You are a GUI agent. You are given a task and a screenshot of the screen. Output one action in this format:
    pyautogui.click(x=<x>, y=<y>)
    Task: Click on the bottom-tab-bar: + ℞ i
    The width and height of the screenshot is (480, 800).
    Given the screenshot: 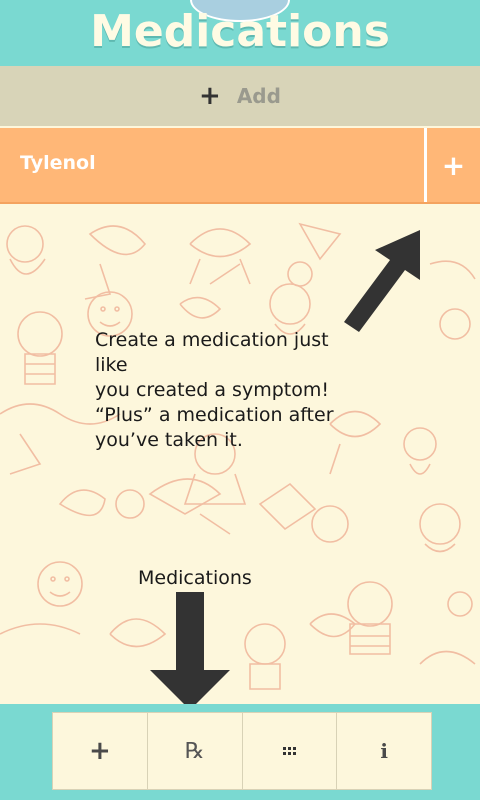 What is the action you would take?
    pyautogui.click(x=242, y=751)
    